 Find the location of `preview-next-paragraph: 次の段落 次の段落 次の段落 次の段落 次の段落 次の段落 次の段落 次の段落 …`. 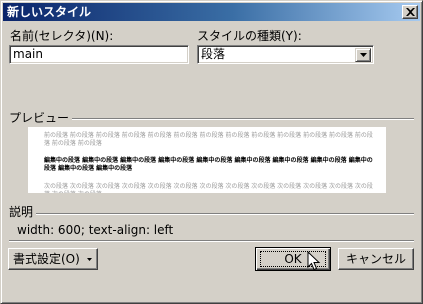

preview-next-paragraph: 次の段落 次の段落 次の段落 次の段落 次の段落 次の段落 次の段落 次の段落 … is located at coordinates (208, 188).